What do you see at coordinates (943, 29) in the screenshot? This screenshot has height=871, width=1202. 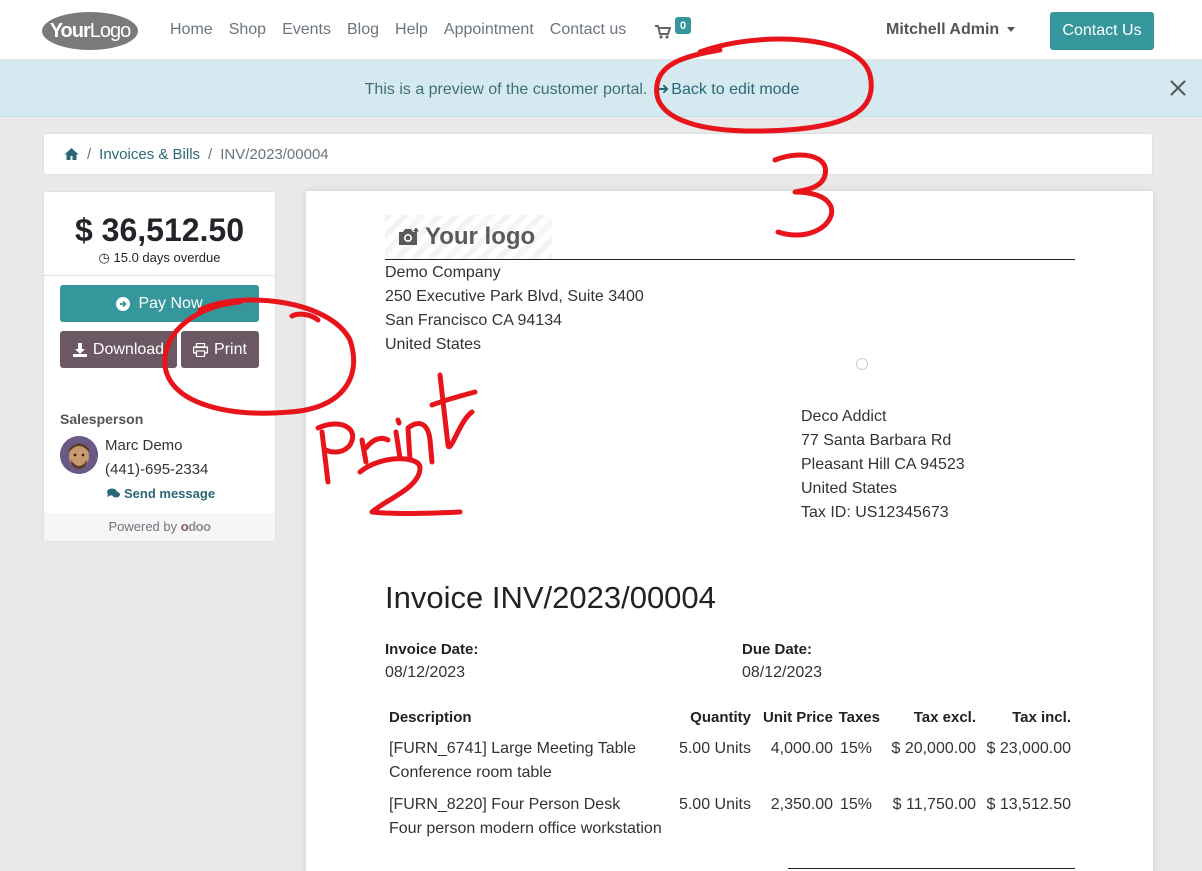 I see `user-name: Mitchell Admin` at bounding box center [943, 29].